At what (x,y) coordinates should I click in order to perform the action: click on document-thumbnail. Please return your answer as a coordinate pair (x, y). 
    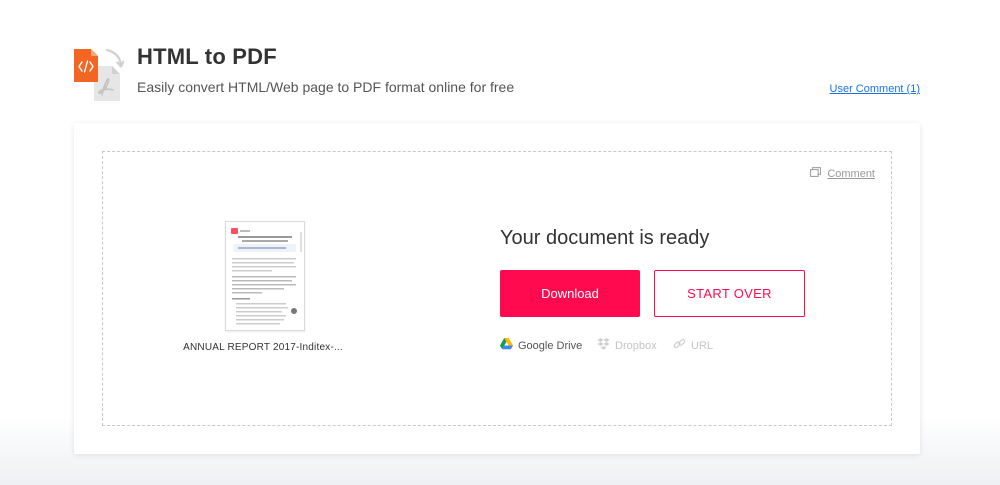
    Looking at the image, I should click on (265, 276).